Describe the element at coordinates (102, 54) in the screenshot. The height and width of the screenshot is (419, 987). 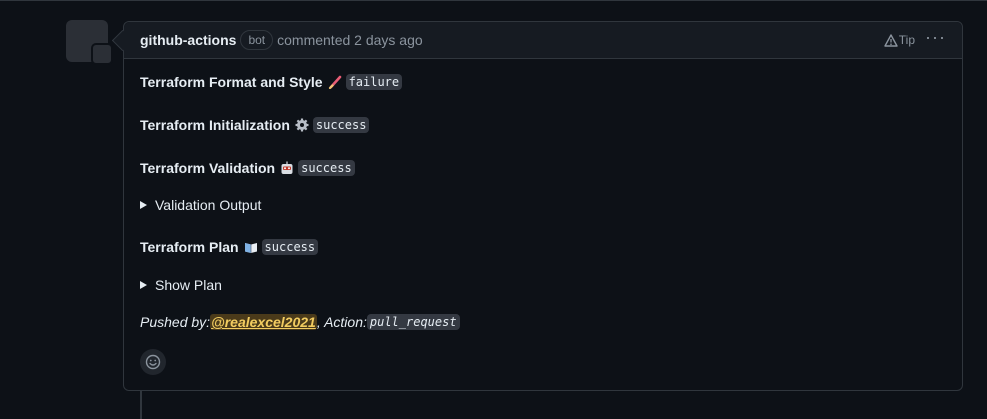
I see `avatar-badge` at that location.